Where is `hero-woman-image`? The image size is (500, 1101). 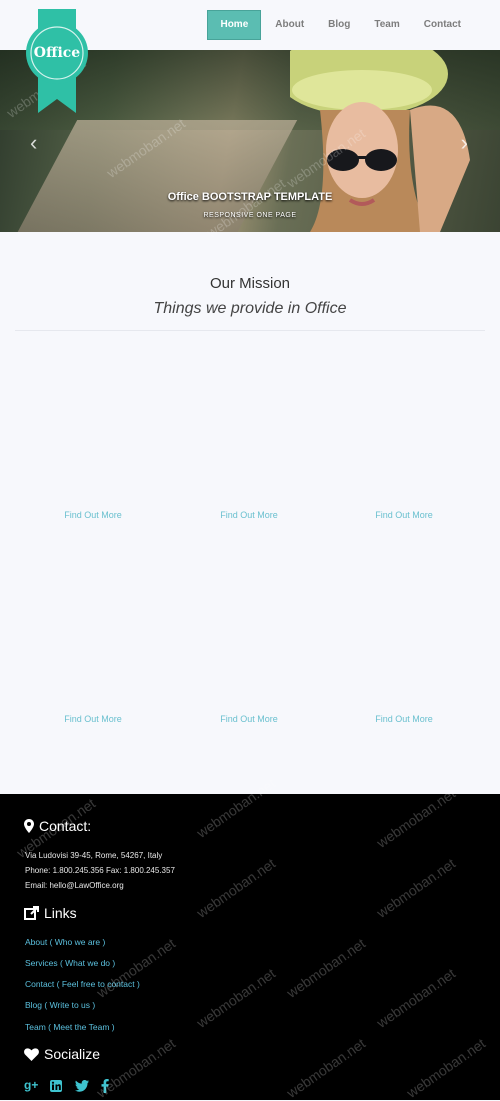
hero-woman-image is located at coordinates (380, 141).